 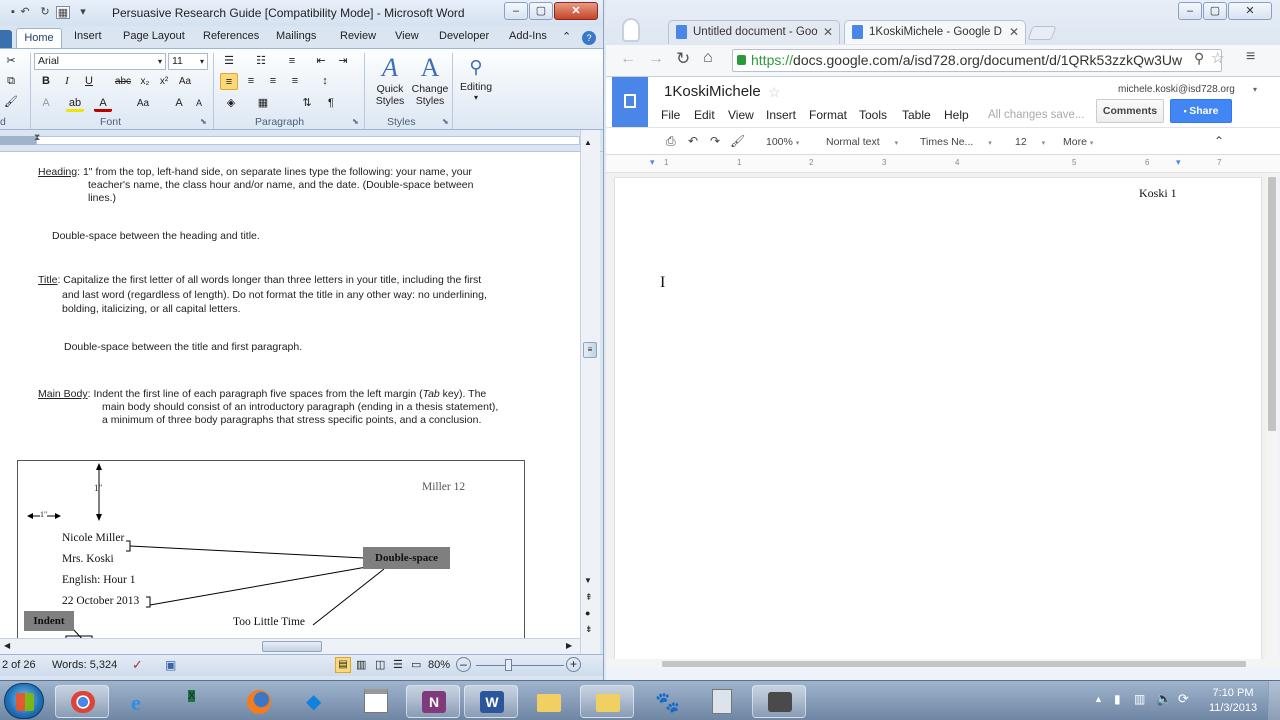 What do you see at coordinates (188, 61) in the screenshot?
I see `font-size-combo: 11 ▾` at bounding box center [188, 61].